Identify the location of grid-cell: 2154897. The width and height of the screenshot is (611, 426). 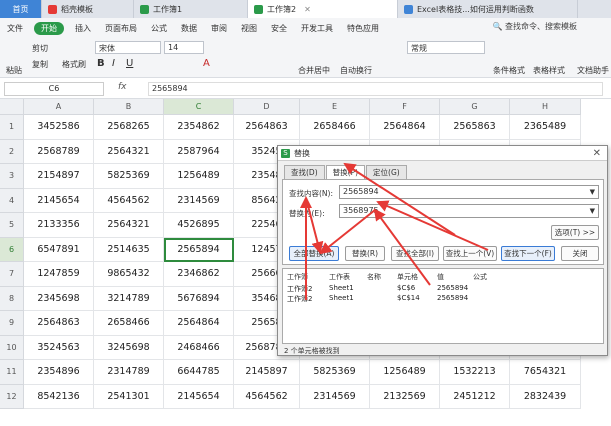
(59, 176).